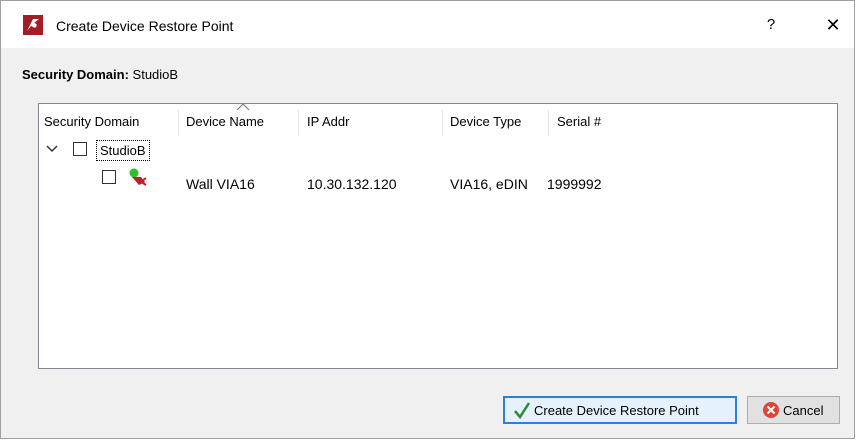 The width and height of the screenshot is (857, 441). Describe the element at coordinates (427, 24) in the screenshot. I see `title-bar: Create Device Restore Point ? ✕` at that location.